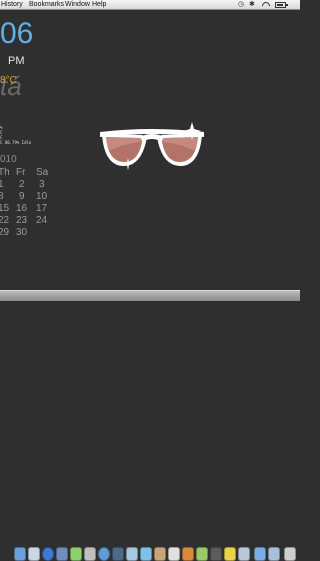 Image resolution: width=320 pixels, height=561 pixels. I want to click on menu-history: History, so click(12, 5).